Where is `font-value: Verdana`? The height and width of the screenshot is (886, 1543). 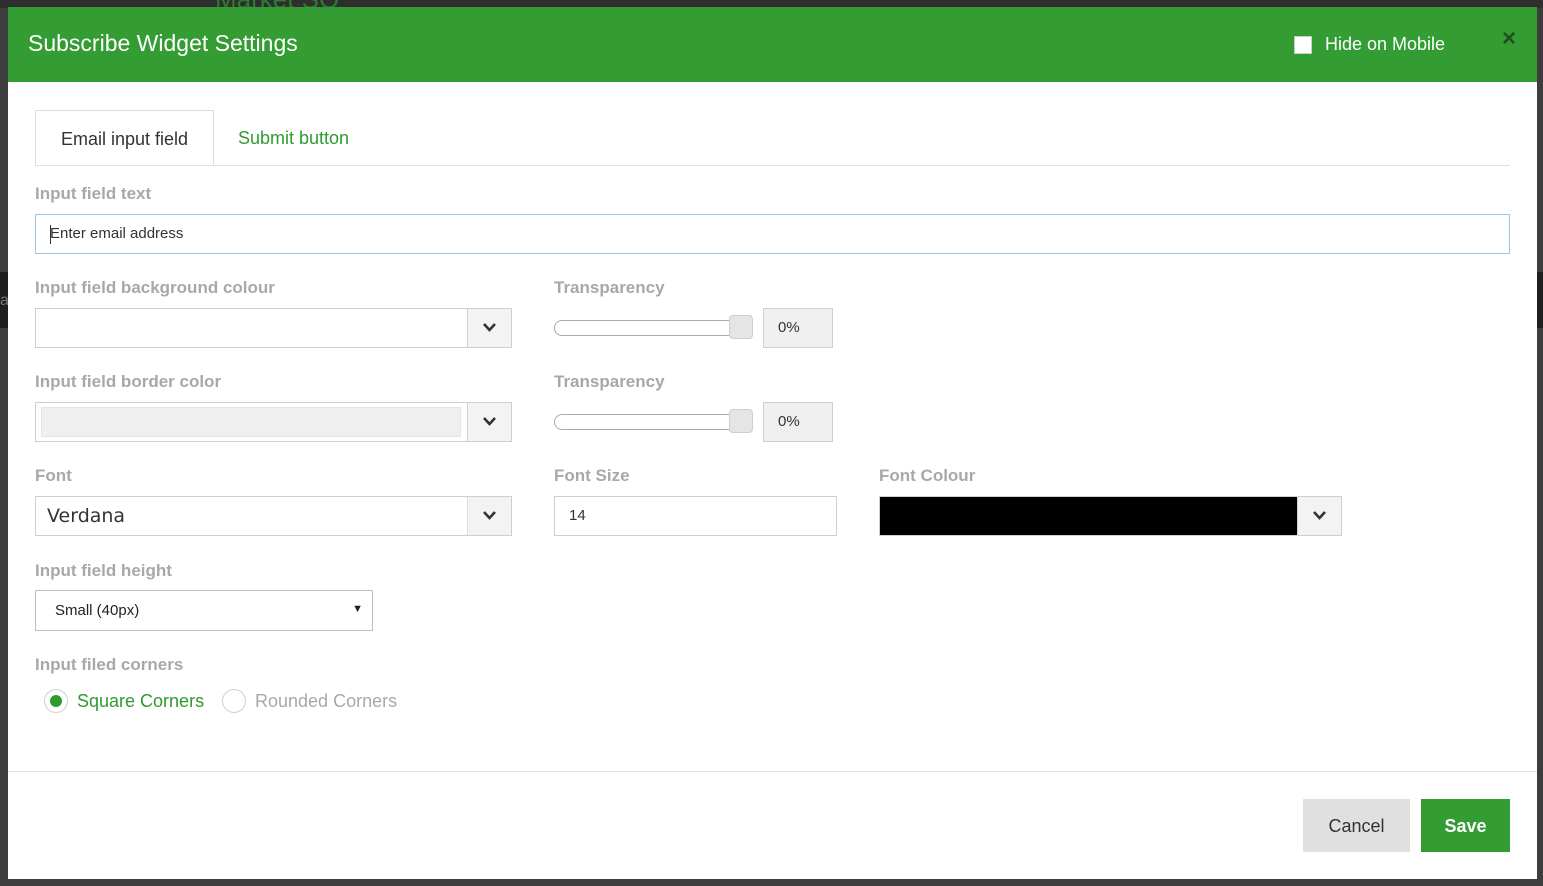 font-value: Verdana is located at coordinates (86, 516).